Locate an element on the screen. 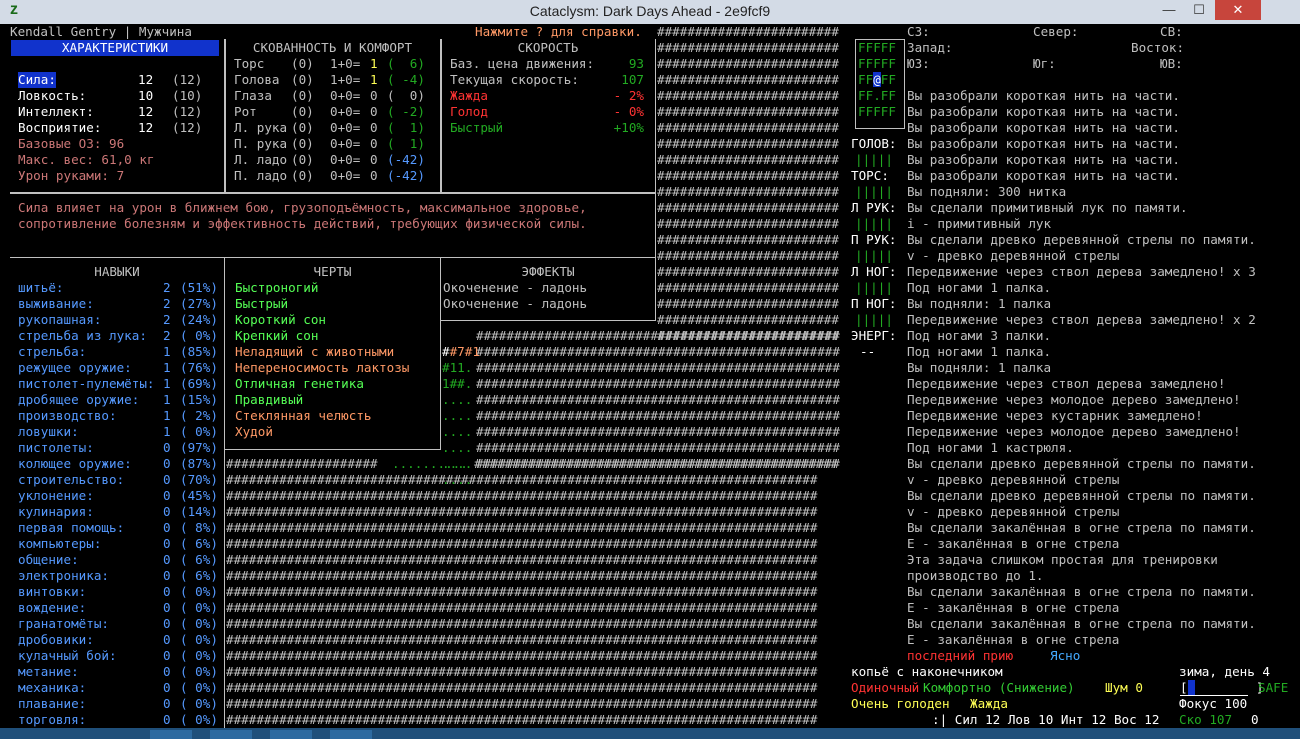 The width and height of the screenshot is (1300, 739). skill-progress: (14%) is located at coordinates (199, 511).